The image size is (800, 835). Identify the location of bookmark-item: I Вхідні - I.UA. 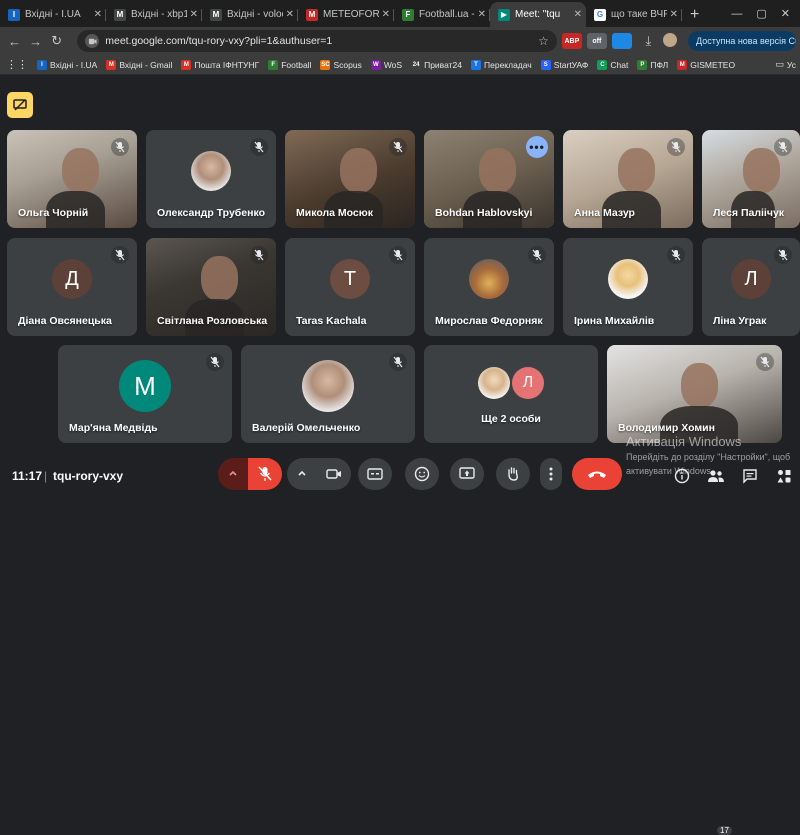
(67, 64).